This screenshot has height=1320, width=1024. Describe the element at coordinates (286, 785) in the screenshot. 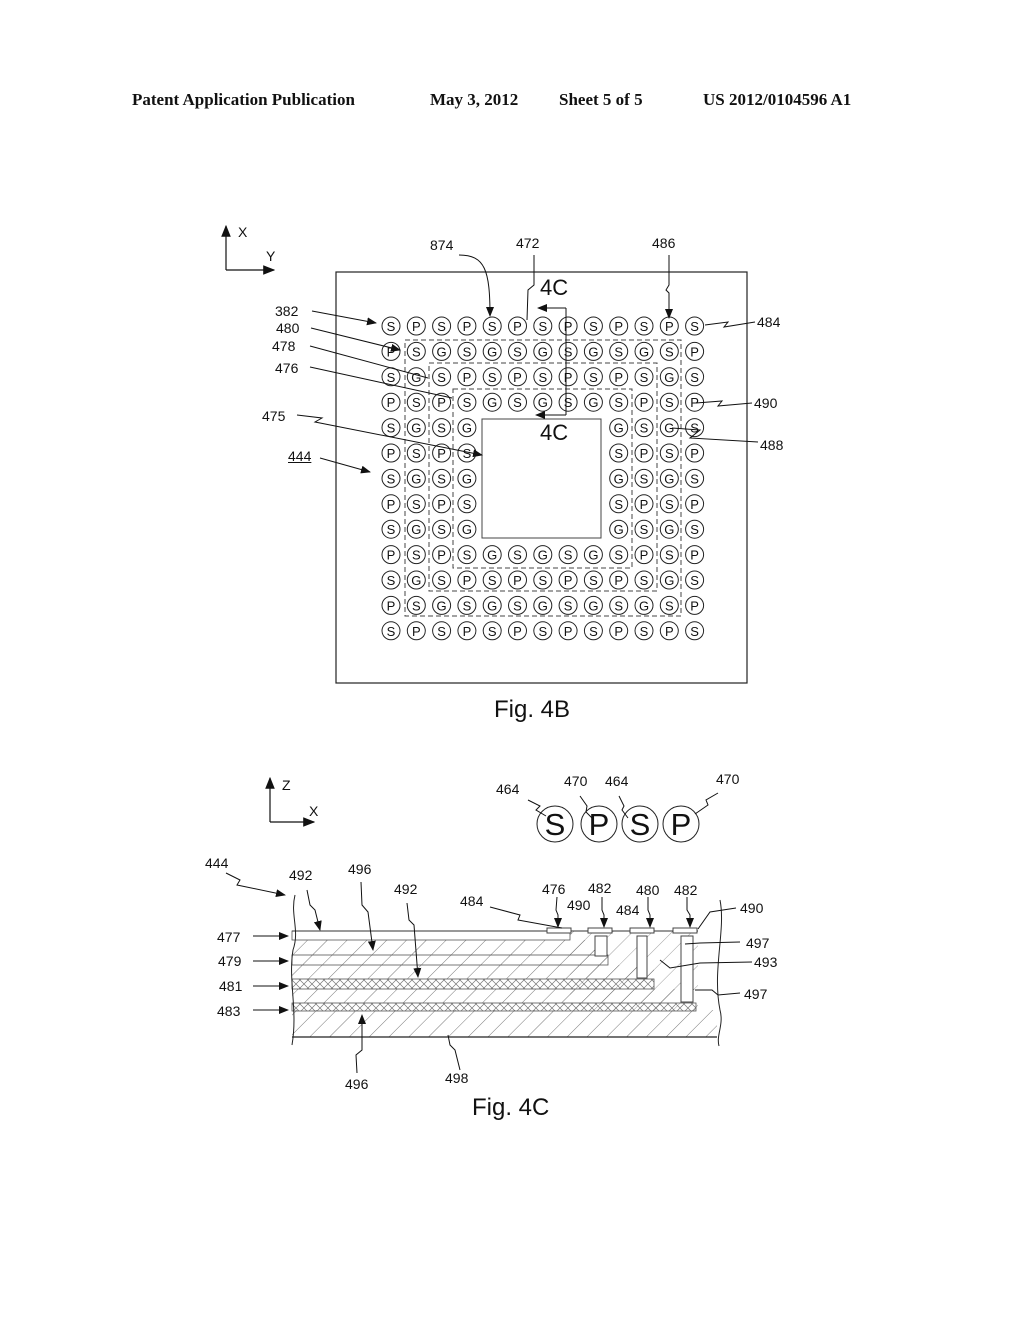

I see `axis-label-z: Z` at that location.